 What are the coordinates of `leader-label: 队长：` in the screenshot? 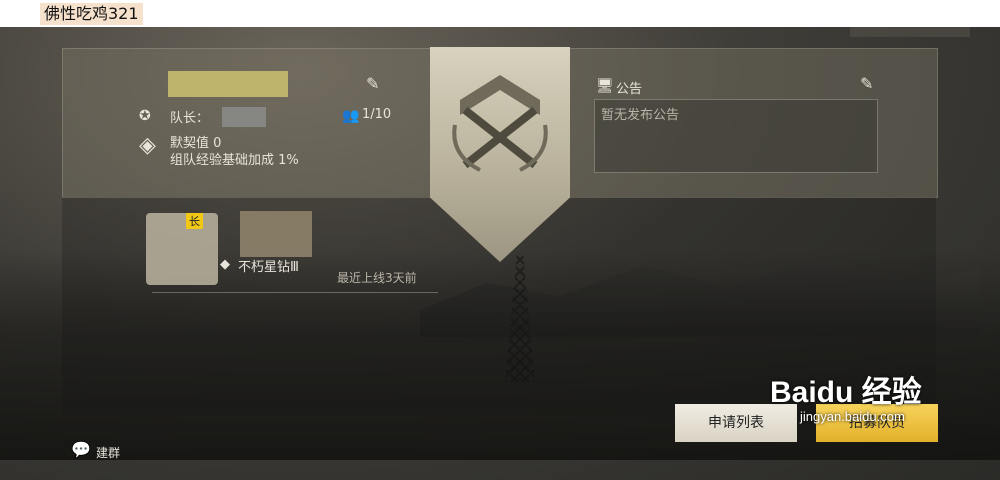 It's located at (190, 118).